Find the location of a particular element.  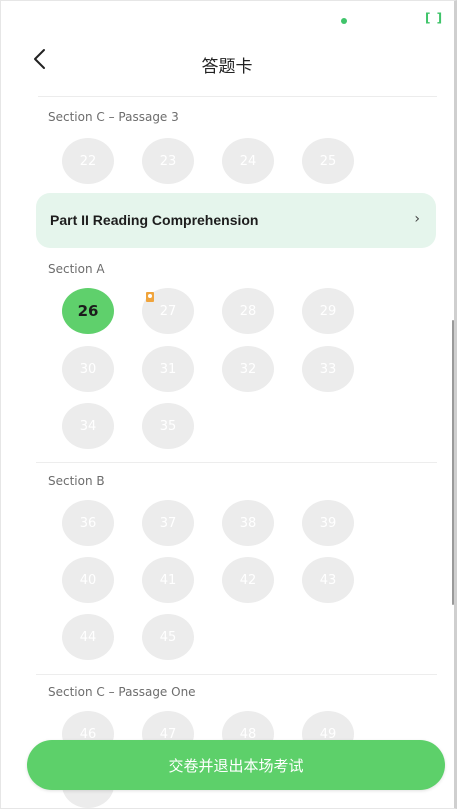

chevron-right-icon: › is located at coordinates (417, 219).